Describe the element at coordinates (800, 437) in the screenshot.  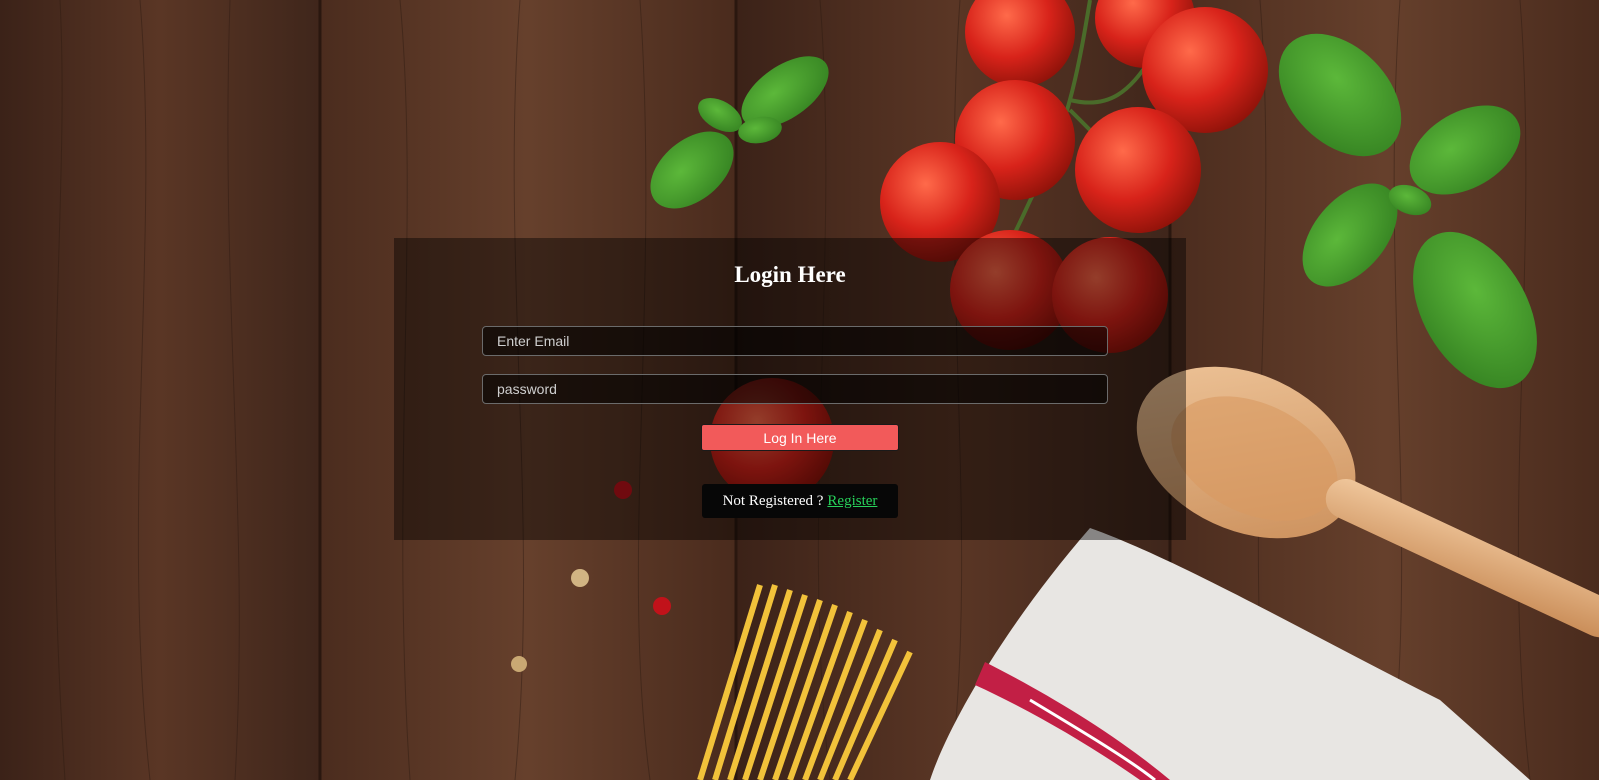
I see `login-button: Log In Here` at that location.